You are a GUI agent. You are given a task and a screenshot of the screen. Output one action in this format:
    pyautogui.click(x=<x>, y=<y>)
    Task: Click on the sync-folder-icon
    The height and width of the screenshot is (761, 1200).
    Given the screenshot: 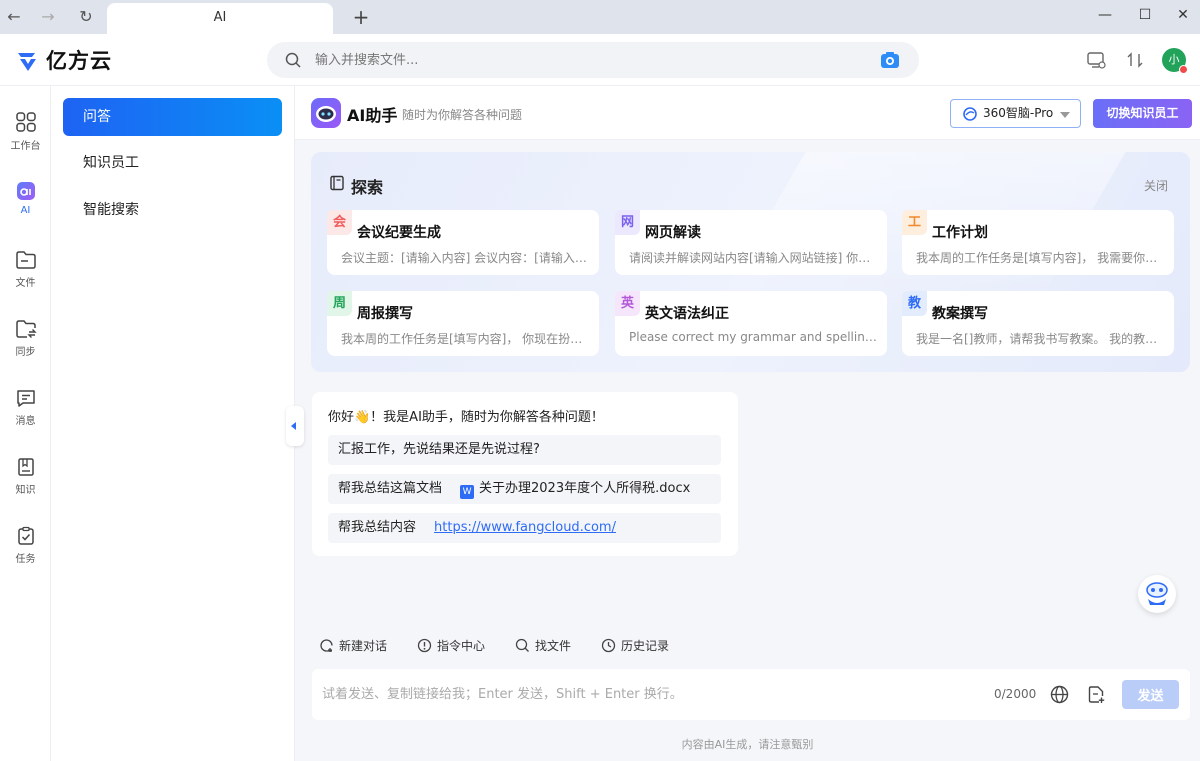 What is the action you would take?
    pyautogui.click(x=26, y=329)
    